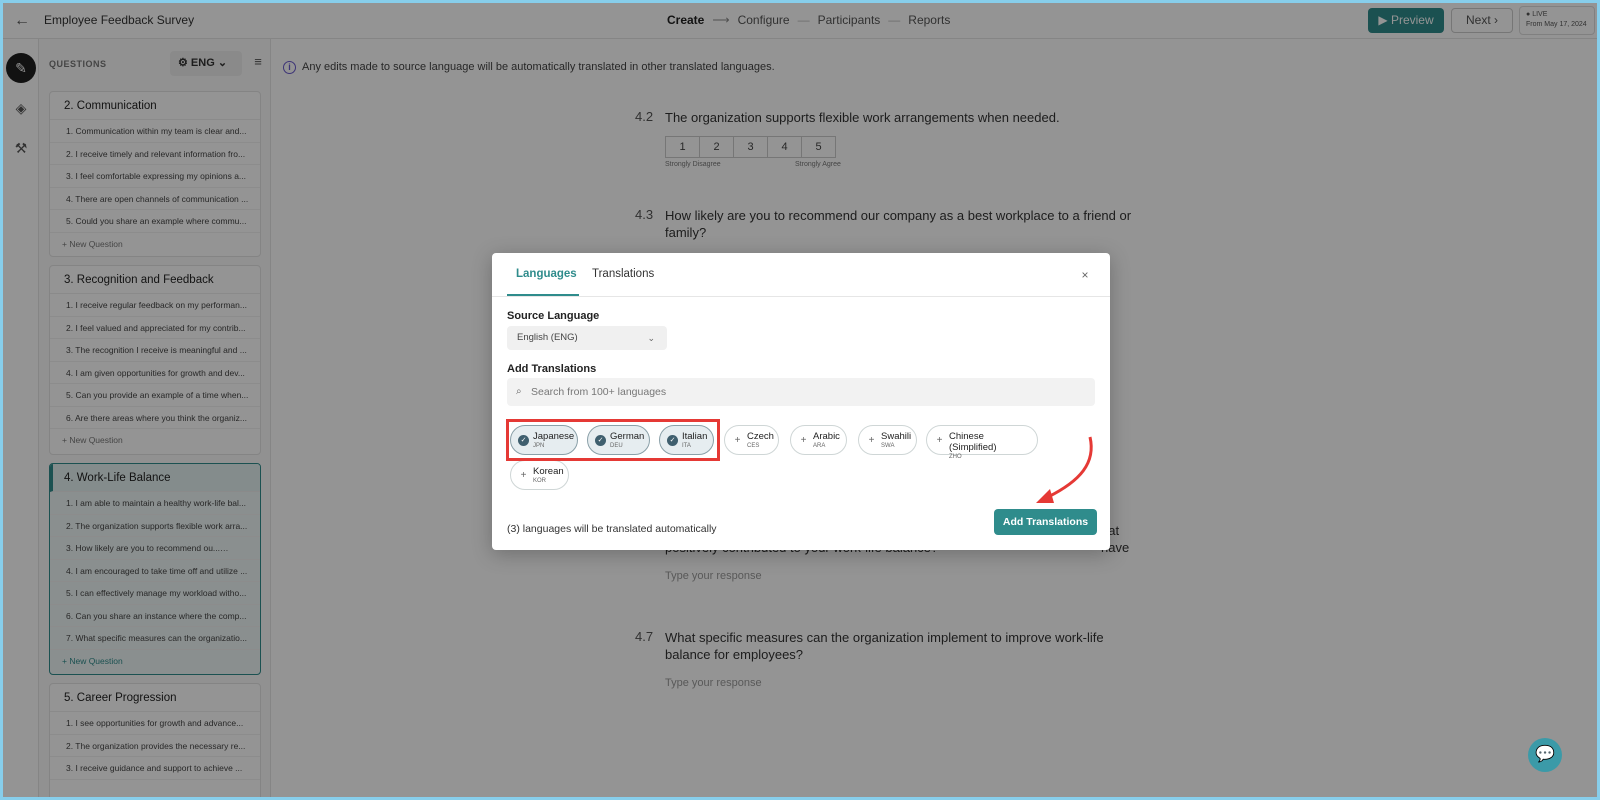 This screenshot has width=1600, height=800. I want to click on search-placeholder: Search from 100+ languages, so click(599, 392).